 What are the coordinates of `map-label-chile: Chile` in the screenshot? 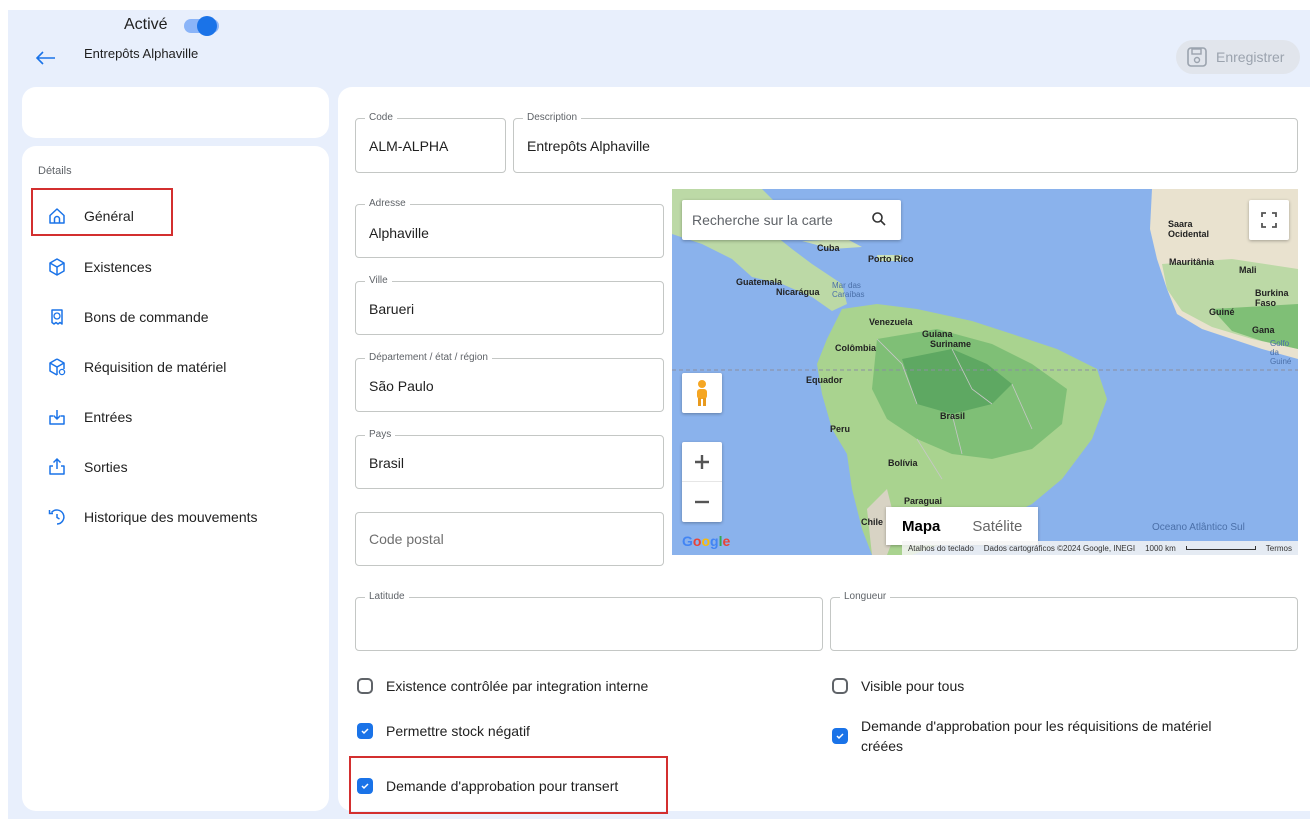 It's located at (872, 522).